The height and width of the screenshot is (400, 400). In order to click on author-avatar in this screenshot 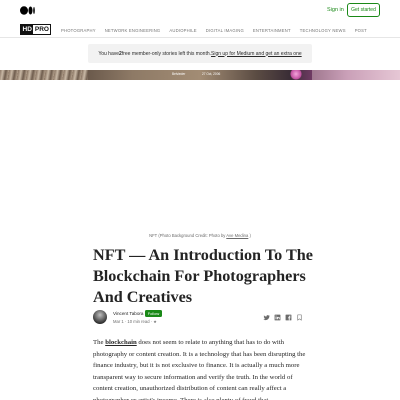, I will do `click(100, 317)`.